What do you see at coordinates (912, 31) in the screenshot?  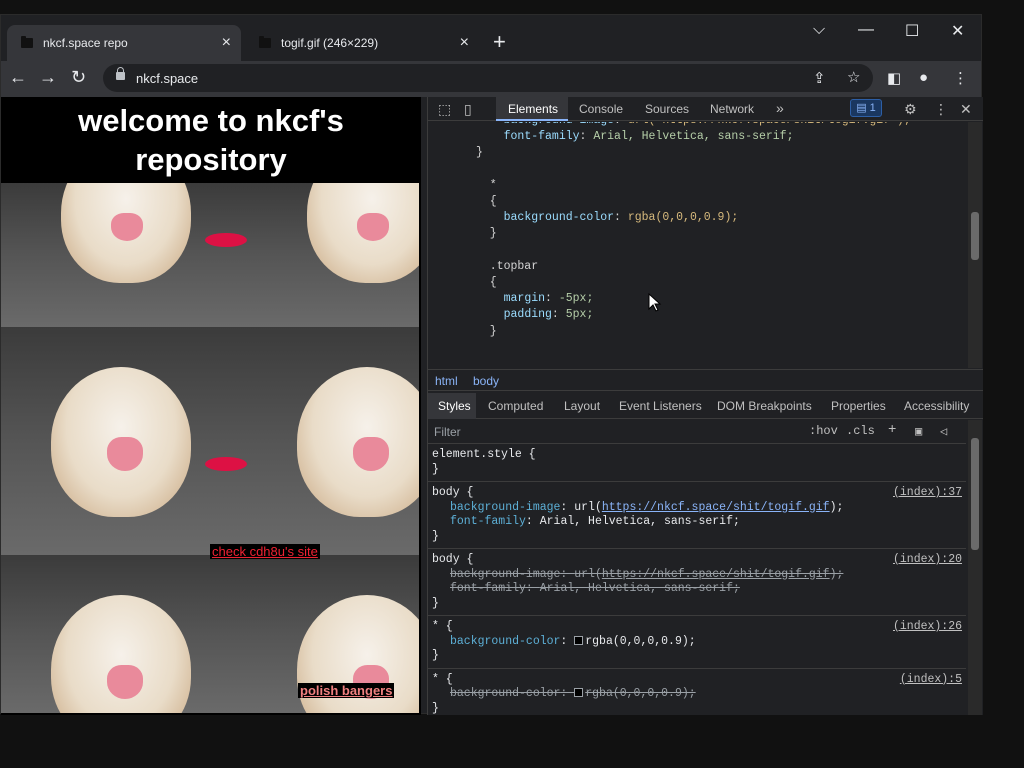 I see `maximize-button: ☐` at bounding box center [912, 31].